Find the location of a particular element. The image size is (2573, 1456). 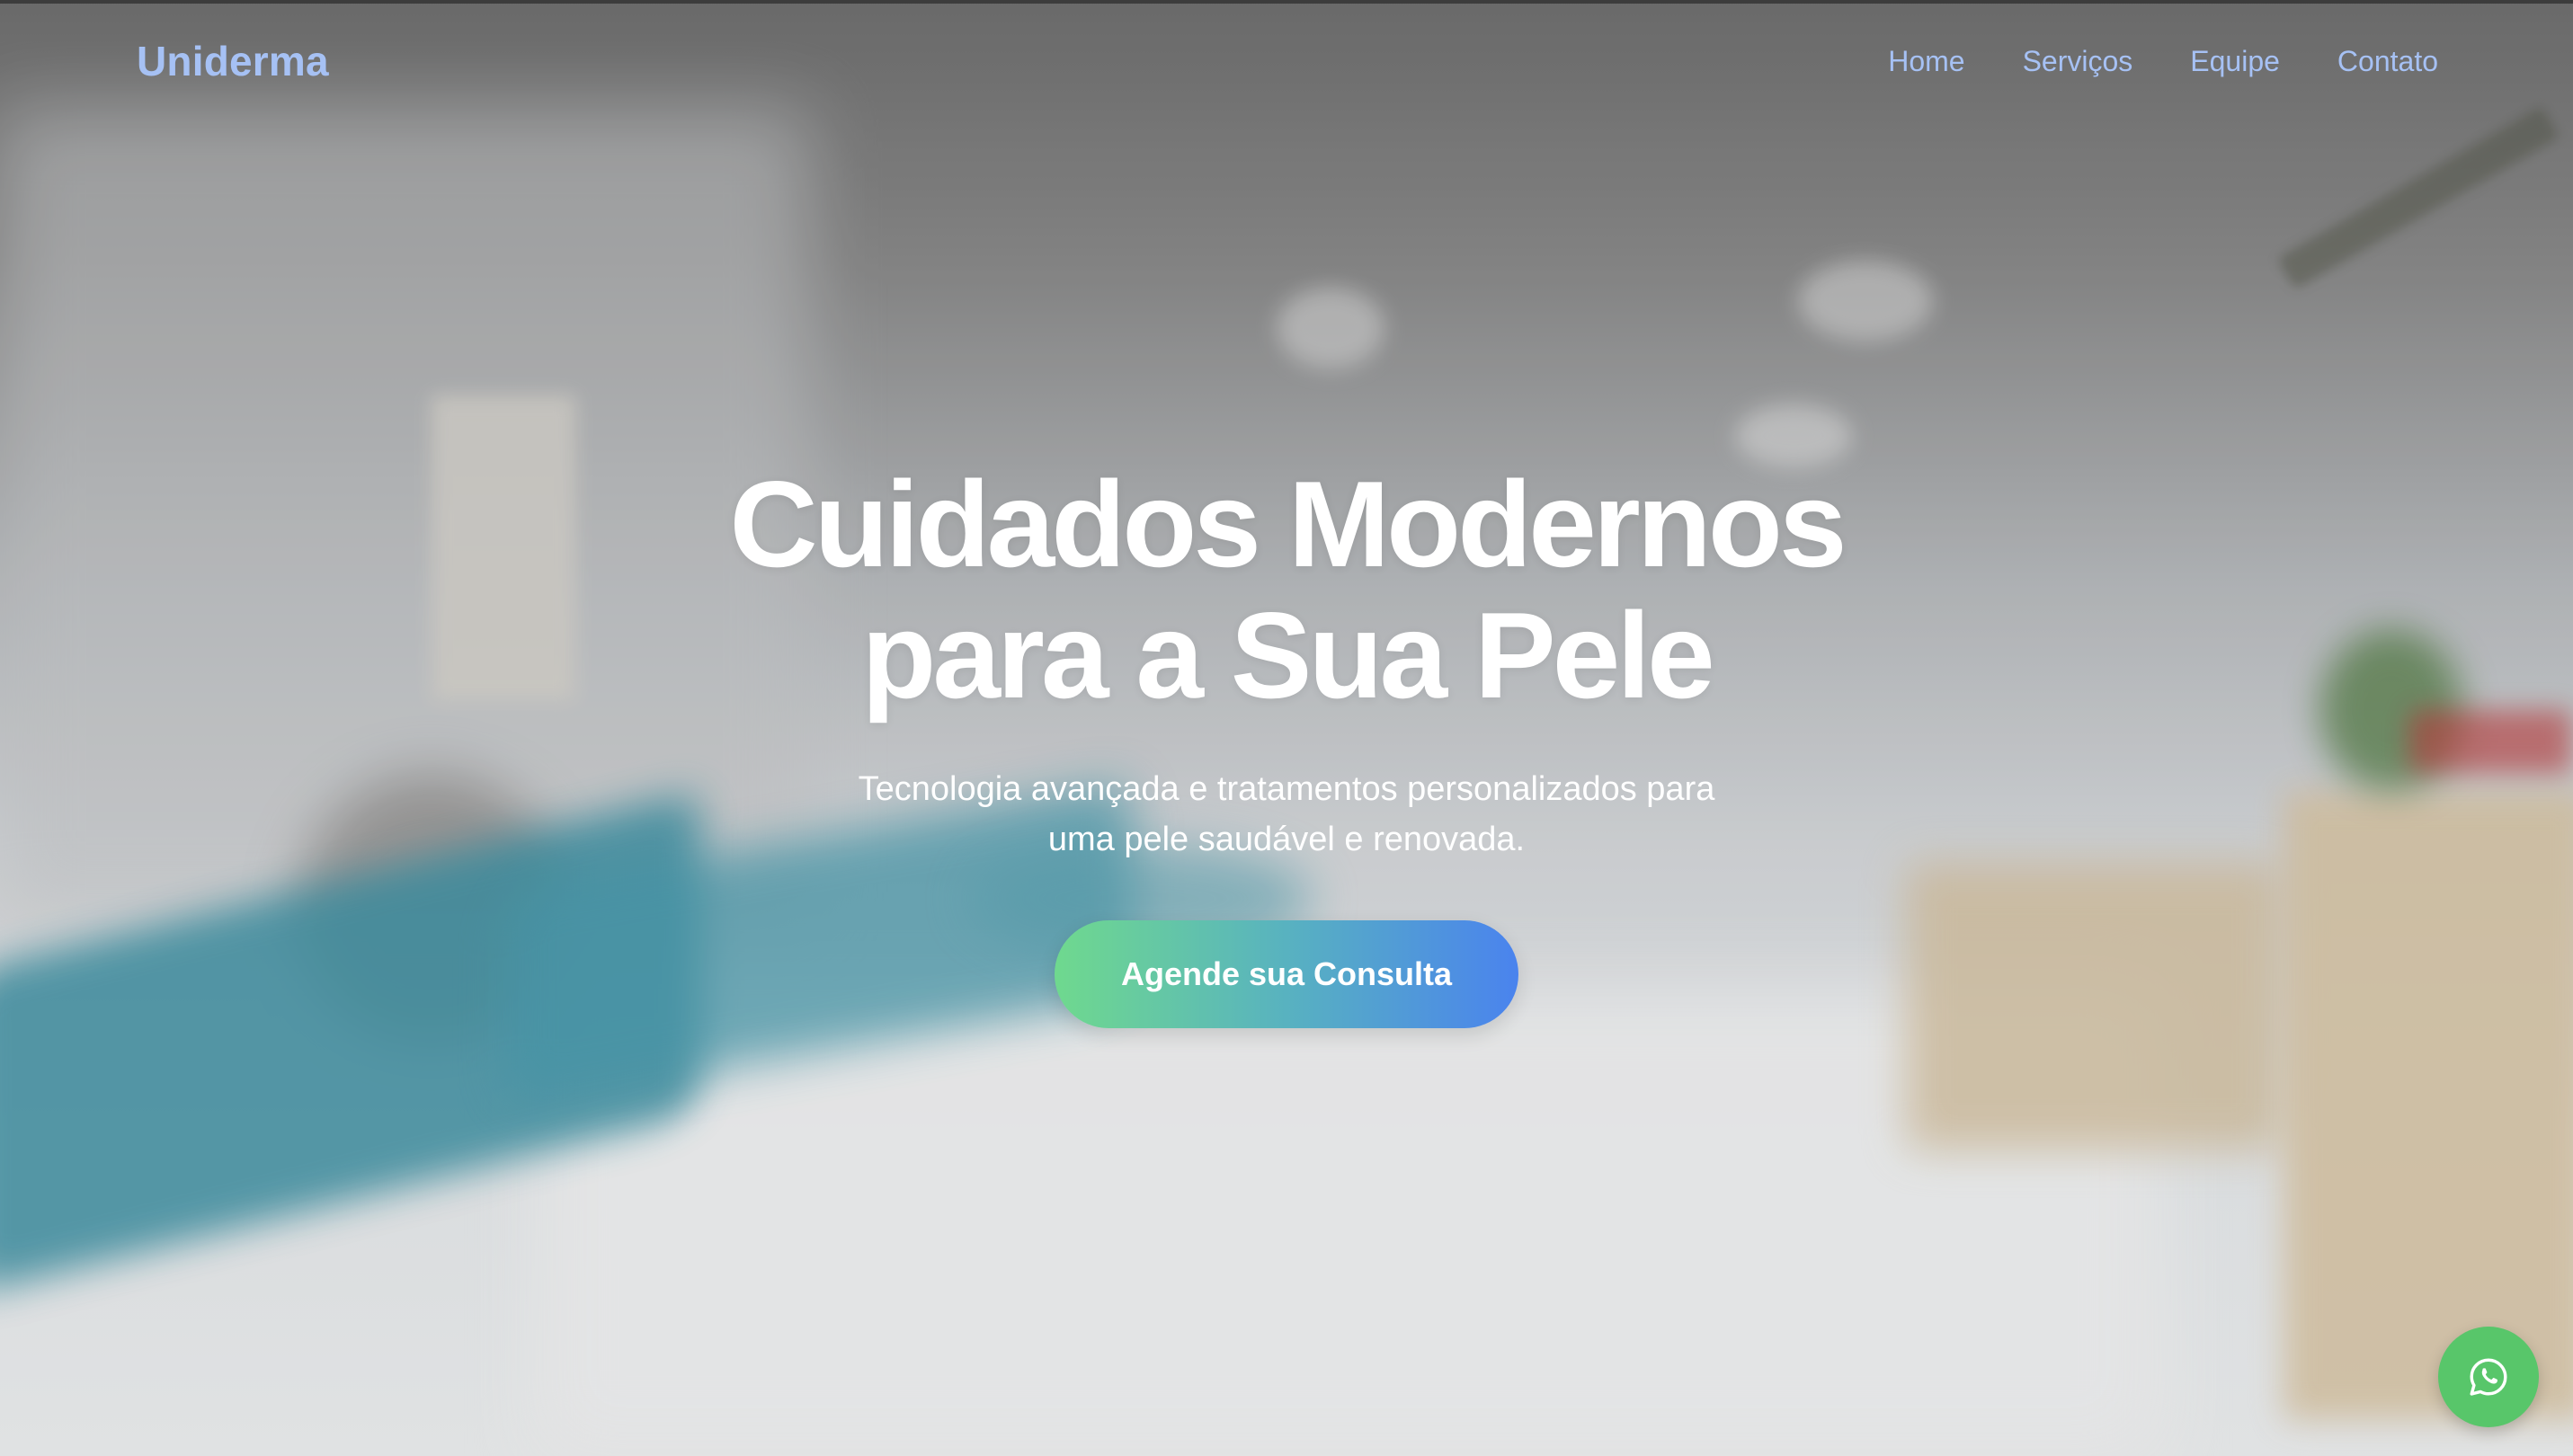

navbar: Uniderma Home Serviços Equipe Contato is located at coordinates (1286, 61).